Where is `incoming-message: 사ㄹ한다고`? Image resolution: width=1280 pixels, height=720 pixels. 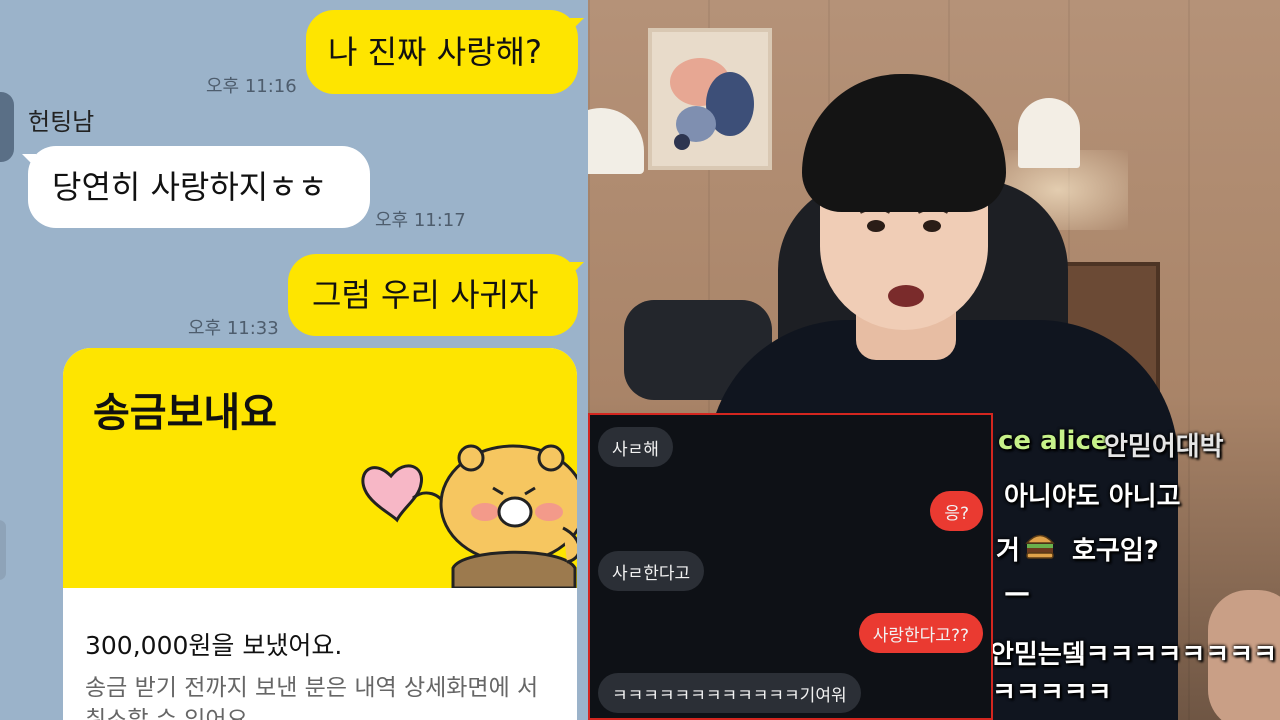
incoming-message: 사ㄹ한다고 is located at coordinates (651, 571).